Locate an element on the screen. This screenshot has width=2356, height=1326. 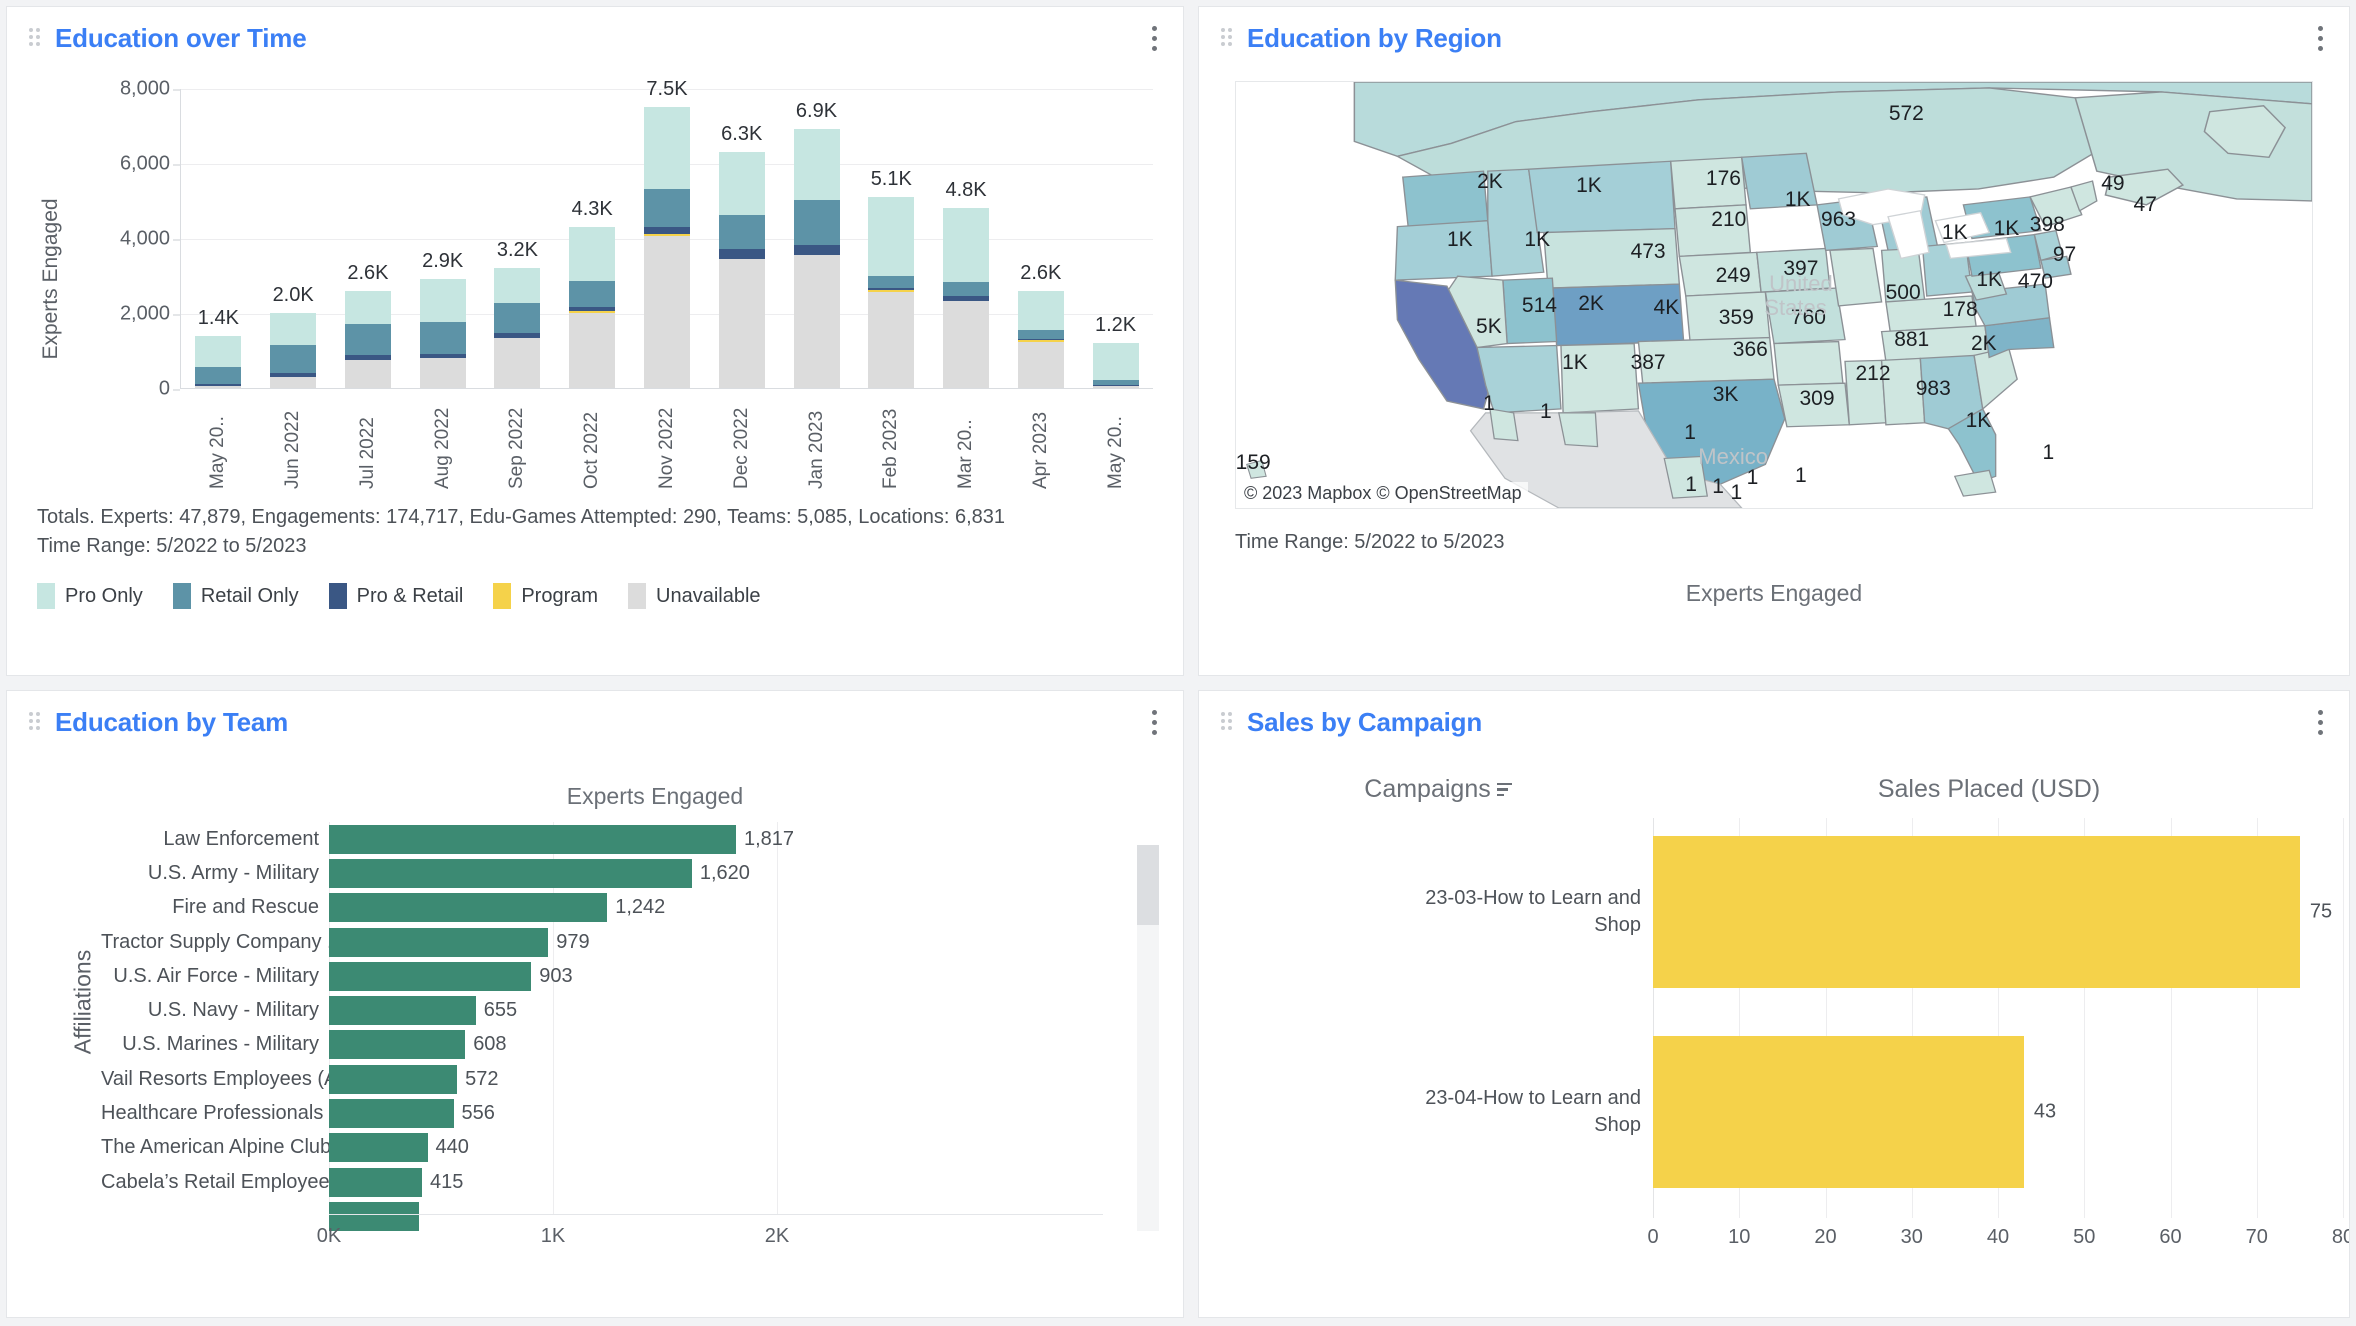
stacked-column: 4.3K is located at coordinates (592, 293).